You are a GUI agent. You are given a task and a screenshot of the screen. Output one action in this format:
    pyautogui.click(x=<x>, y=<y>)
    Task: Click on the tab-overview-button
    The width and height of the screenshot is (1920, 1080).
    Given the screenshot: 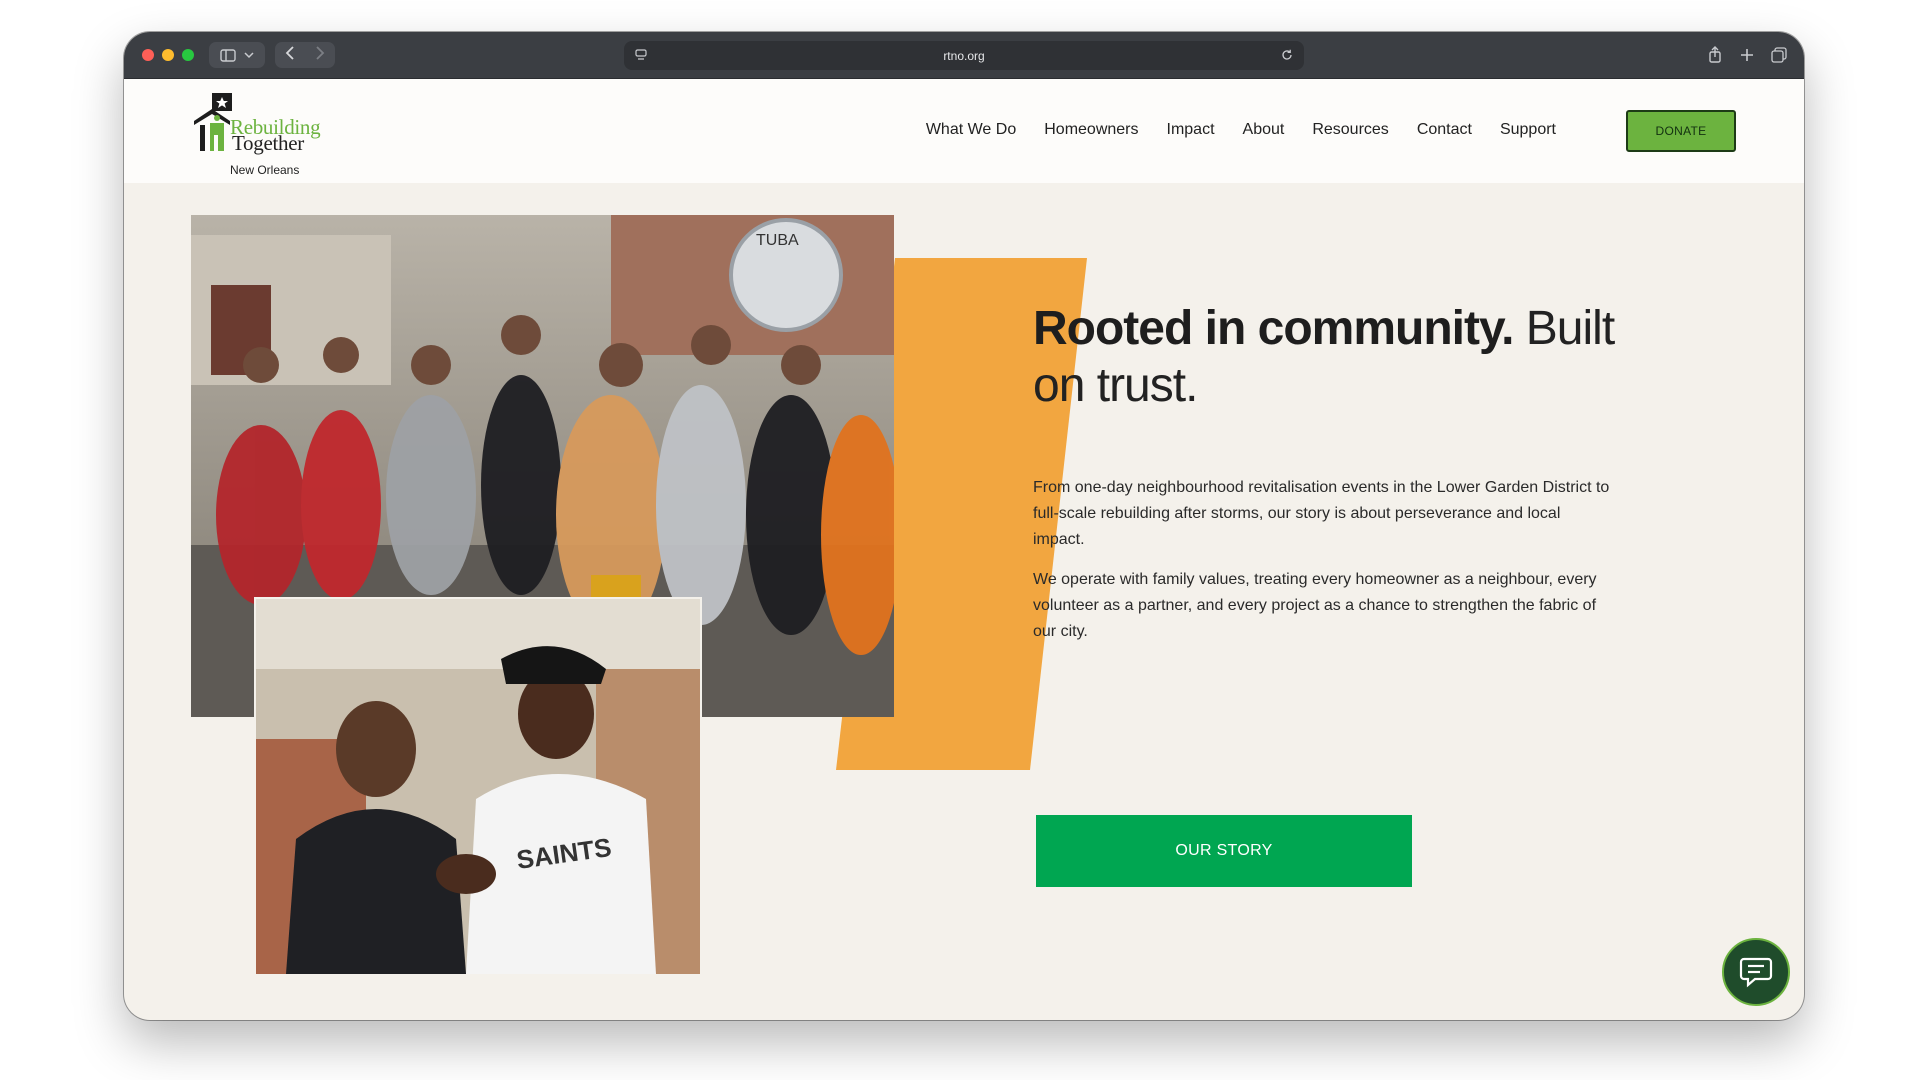 What is the action you would take?
    pyautogui.click(x=1779, y=55)
    